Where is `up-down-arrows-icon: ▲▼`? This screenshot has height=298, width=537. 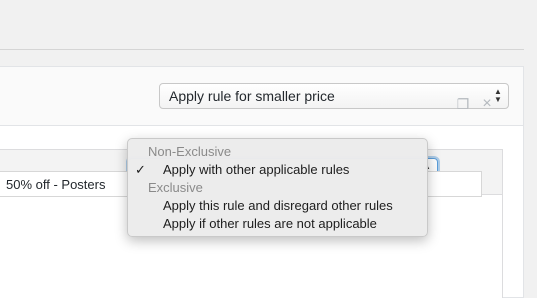
up-down-arrows-icon: ▲▼ is located at coordinates (498, 95).